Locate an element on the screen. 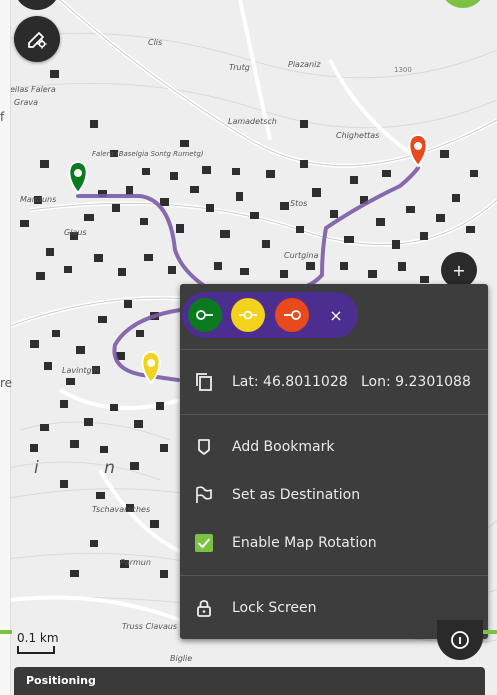 The width and height of the screenshot is (497, 695). scale-label: 0.1 km is located at coordinates (38, 638).